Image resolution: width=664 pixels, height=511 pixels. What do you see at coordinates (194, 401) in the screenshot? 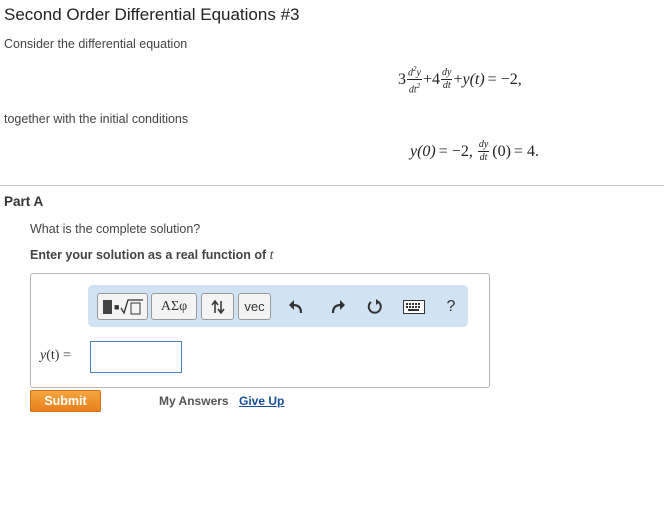
I see `my-answers-link: My Answers` at bounding box center [194, 401].